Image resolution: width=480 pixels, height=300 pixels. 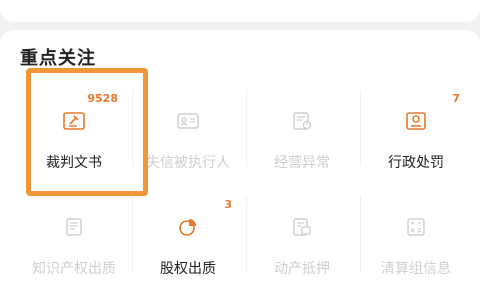 What do you see at coordinates (74, 269) in the screenshot?
I see `item-label: 知识产权出质` at bounding box center [74, 269].